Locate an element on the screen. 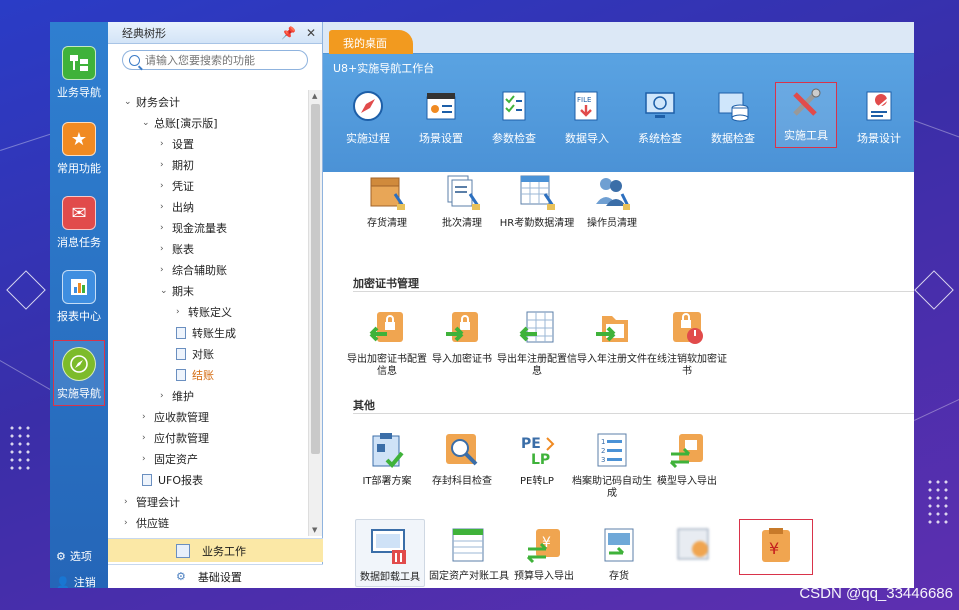 This screenshot has height=610, width=959. scroll-thumb is located at coordinates (315, 279).